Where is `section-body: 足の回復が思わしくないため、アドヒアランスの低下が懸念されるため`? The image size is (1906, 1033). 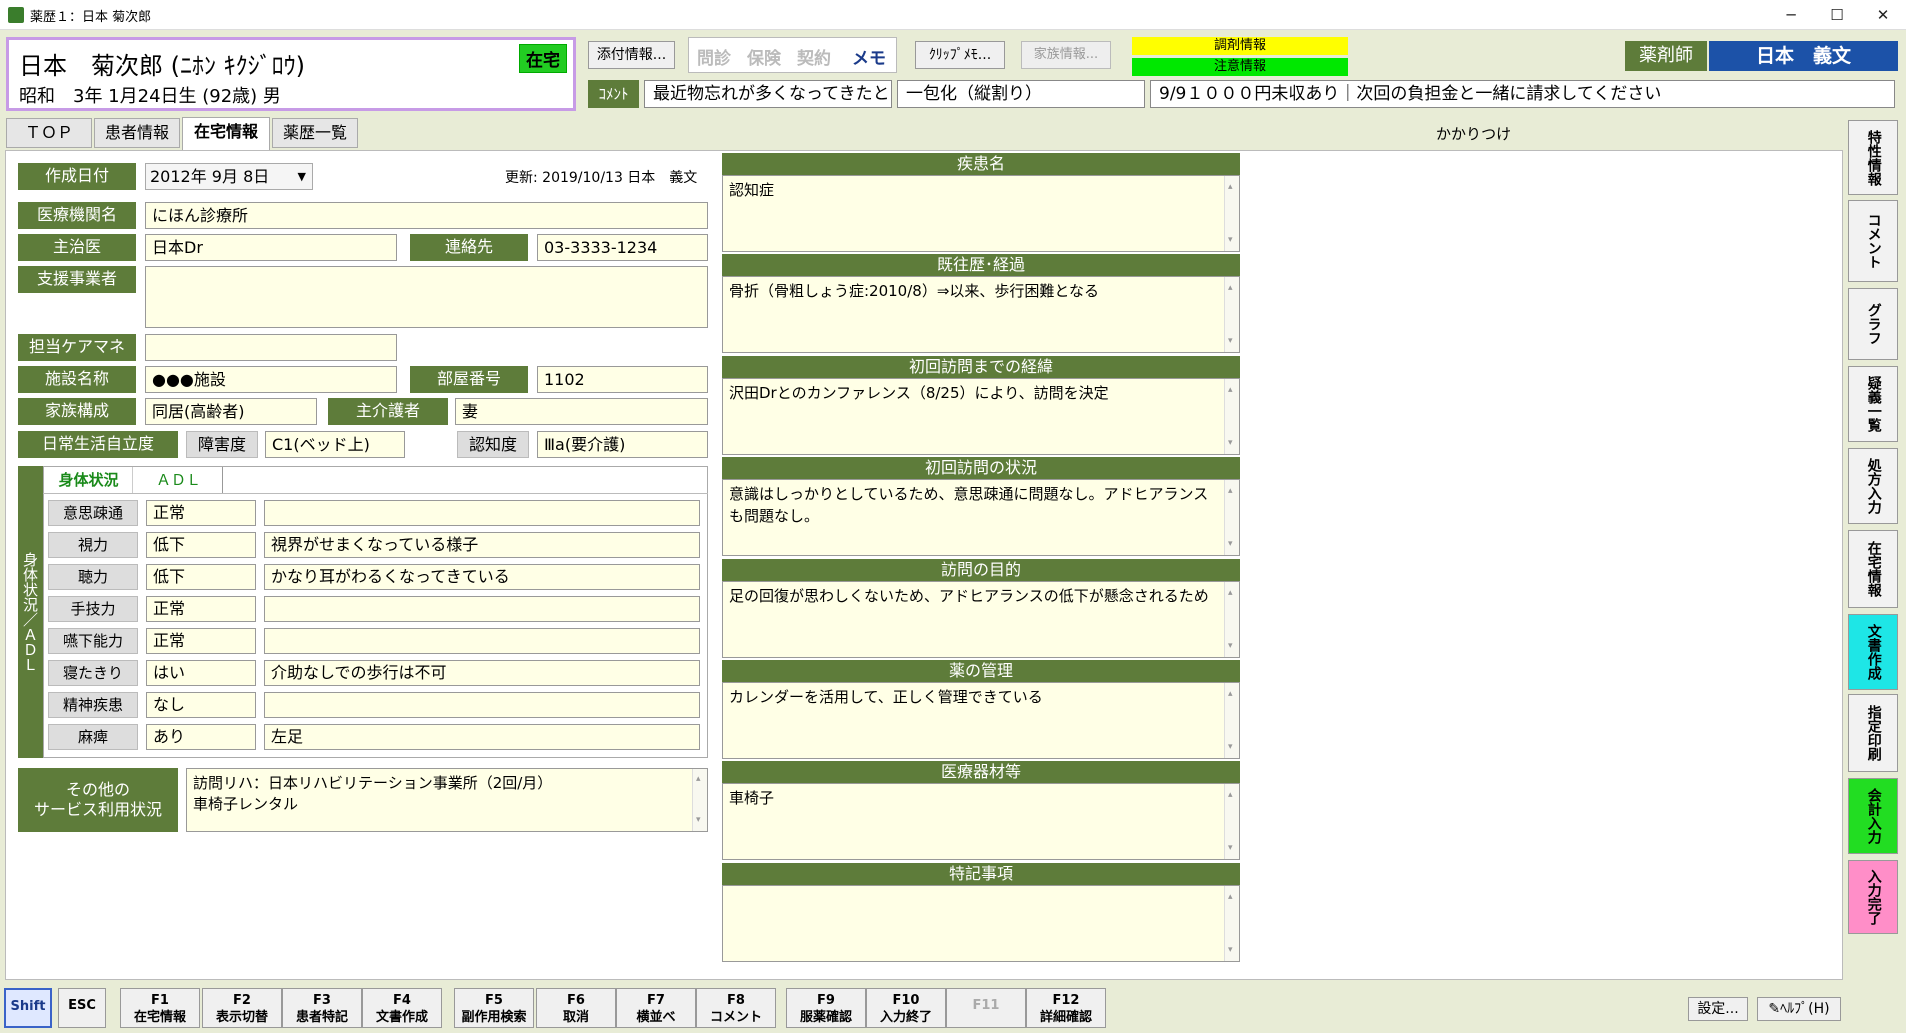
section-body: 足の回復が思わしくないため、アドヒアランスの低下が懸念されるため is located at coordinates (981, 619).